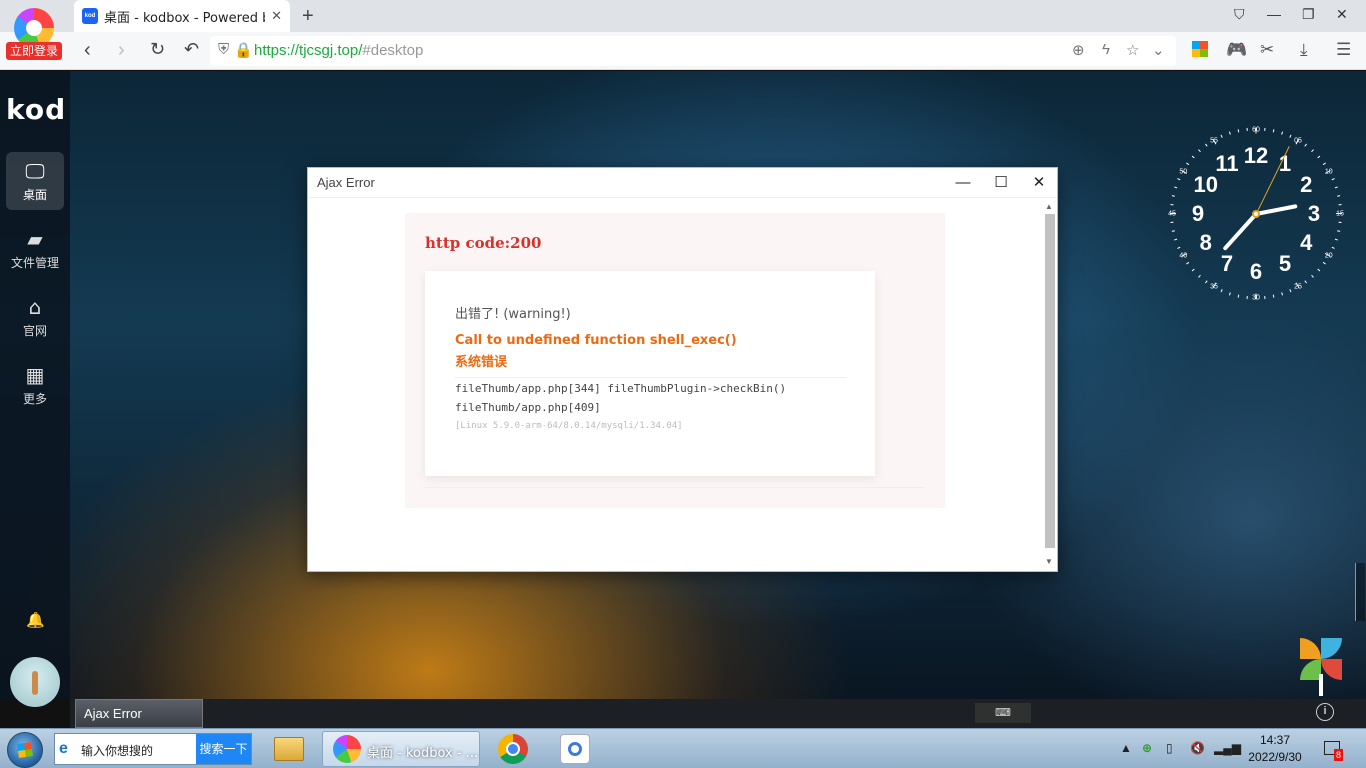  I want to click on sidebar-item-label: 更多, so click(34, 399).